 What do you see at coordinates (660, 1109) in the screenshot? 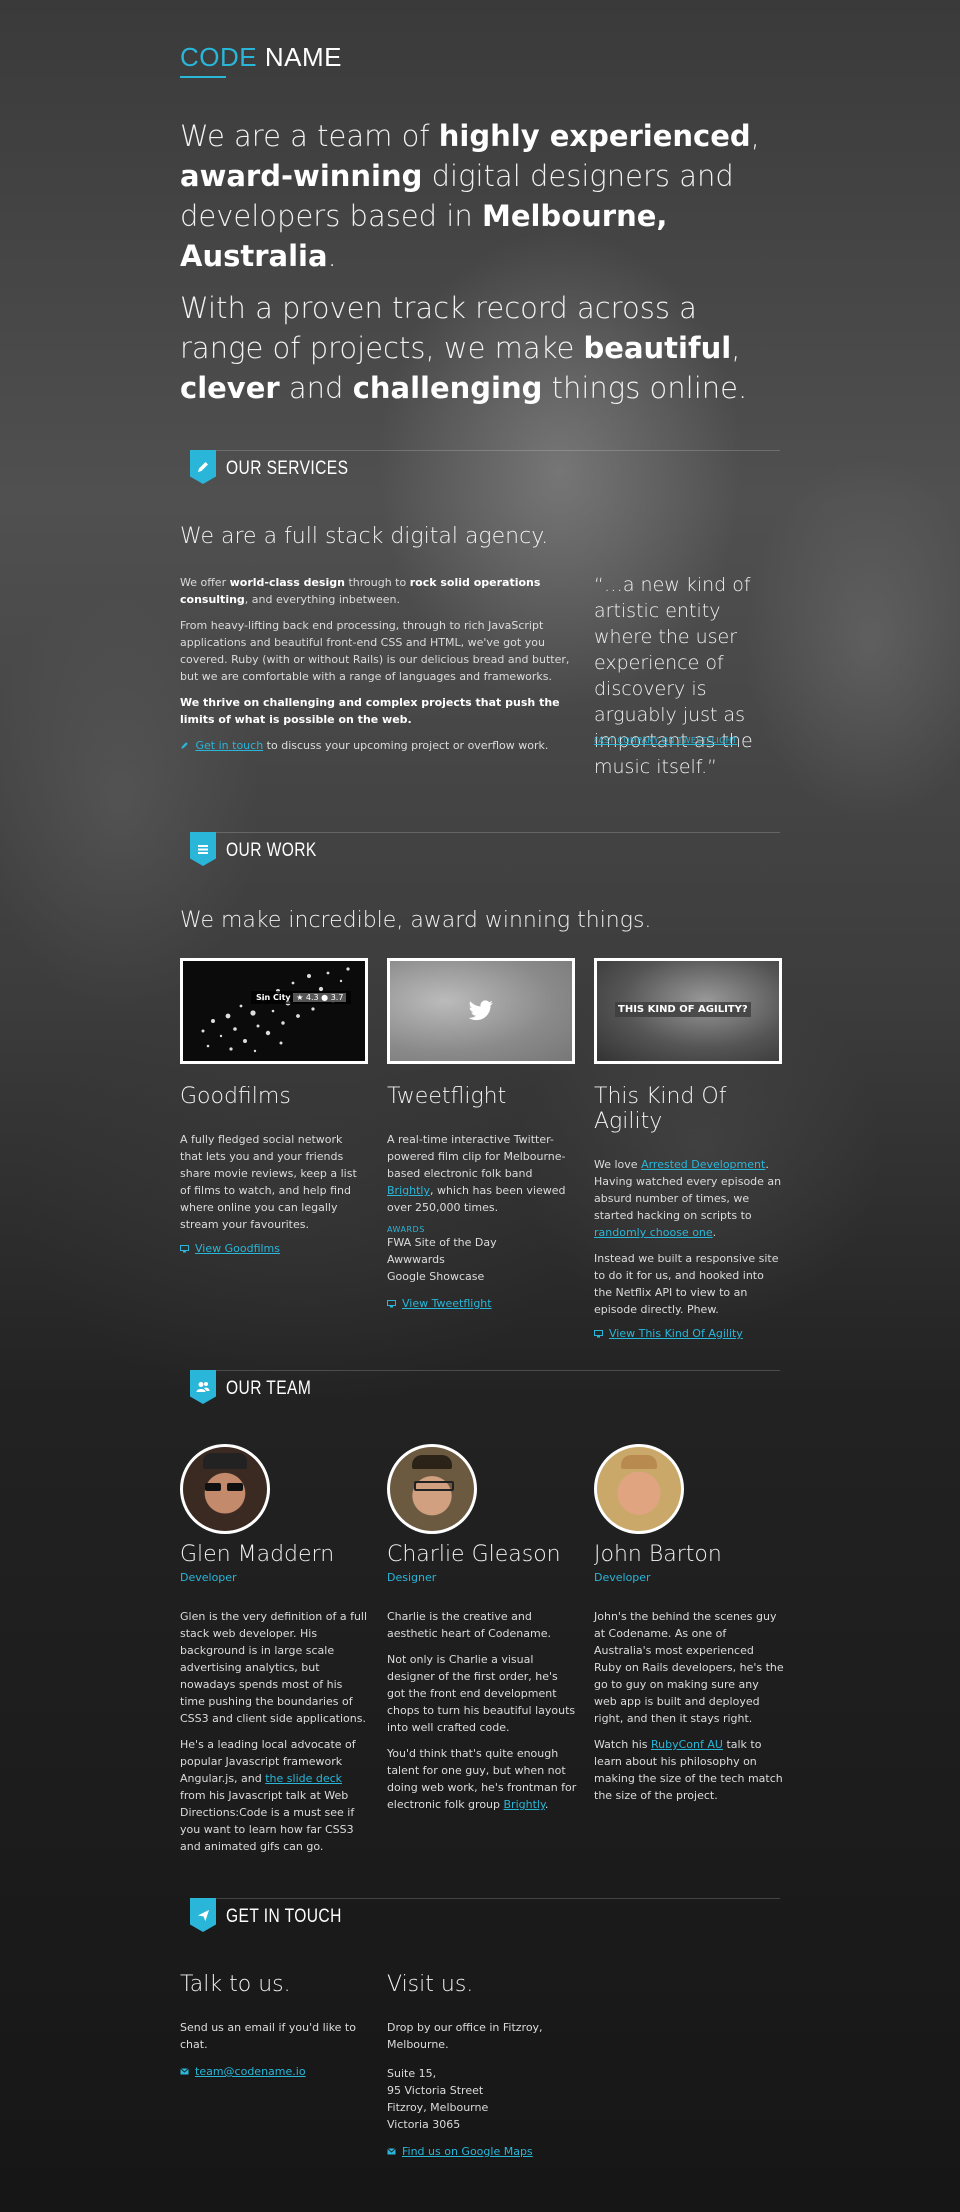
I see `project-title: This Kind Of Agility` at bounding box center [660, 1109].